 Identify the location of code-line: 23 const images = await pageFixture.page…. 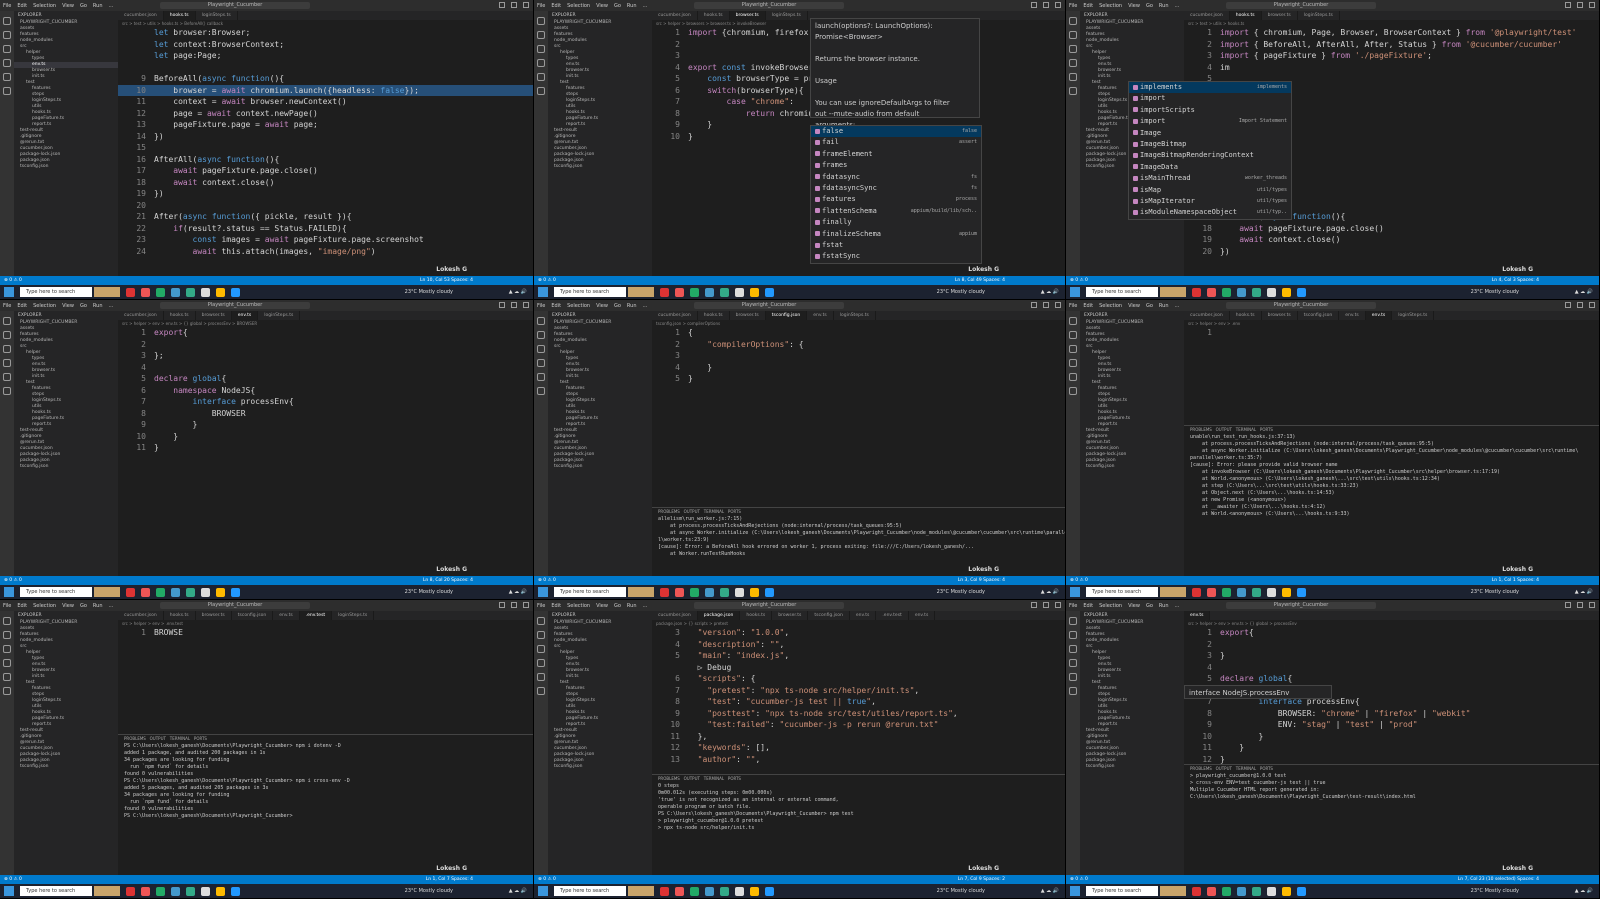
(325, 240).